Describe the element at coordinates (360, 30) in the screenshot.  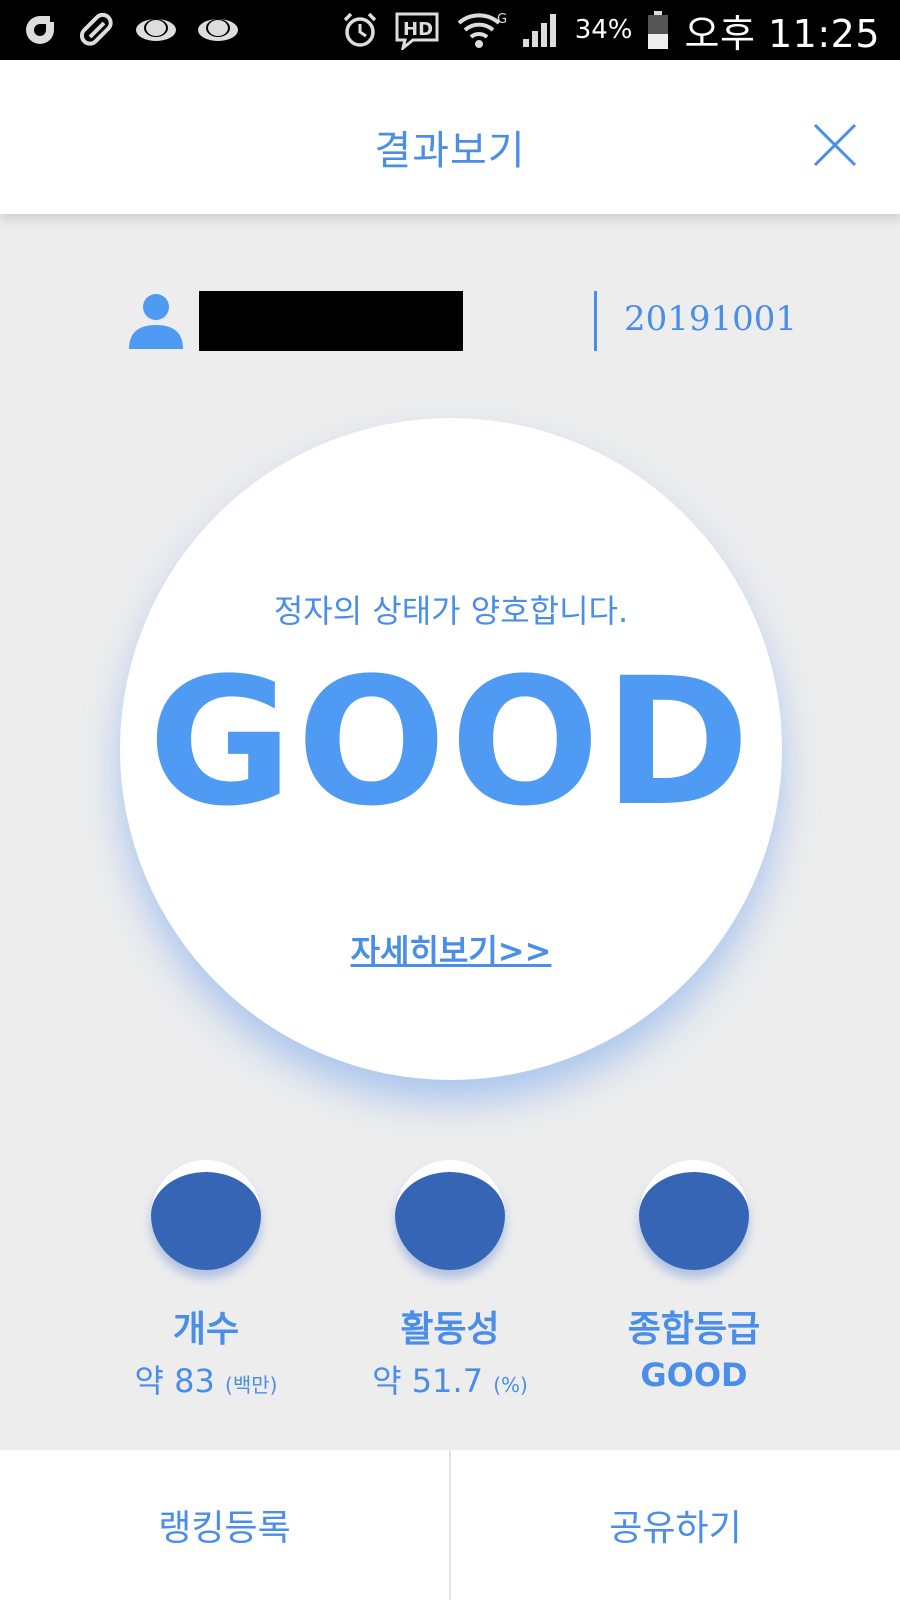
I see `alarm-icon` at that location.